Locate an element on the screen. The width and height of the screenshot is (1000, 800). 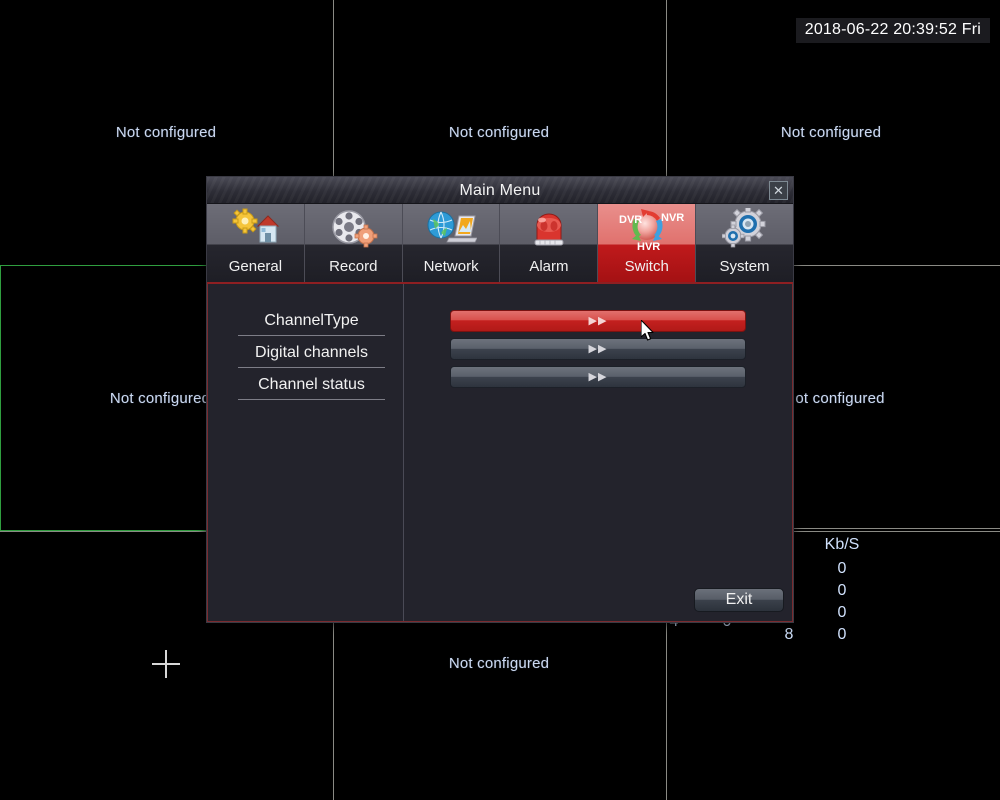
exit-button: Exit is located at coordinates (739, 600).